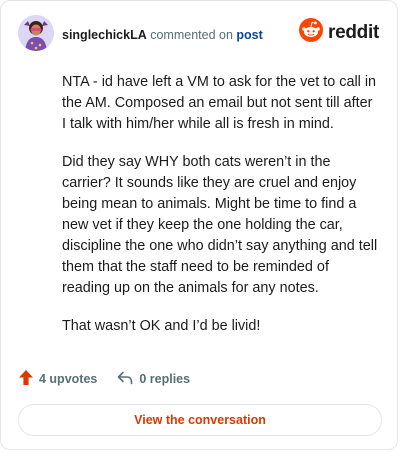 The height and width of the screenshot is (452, 400). What do you see at coordinates (26, 379) in the screenshot?
I see `upvote-arrow-icon` at bounding box center [26, 379].